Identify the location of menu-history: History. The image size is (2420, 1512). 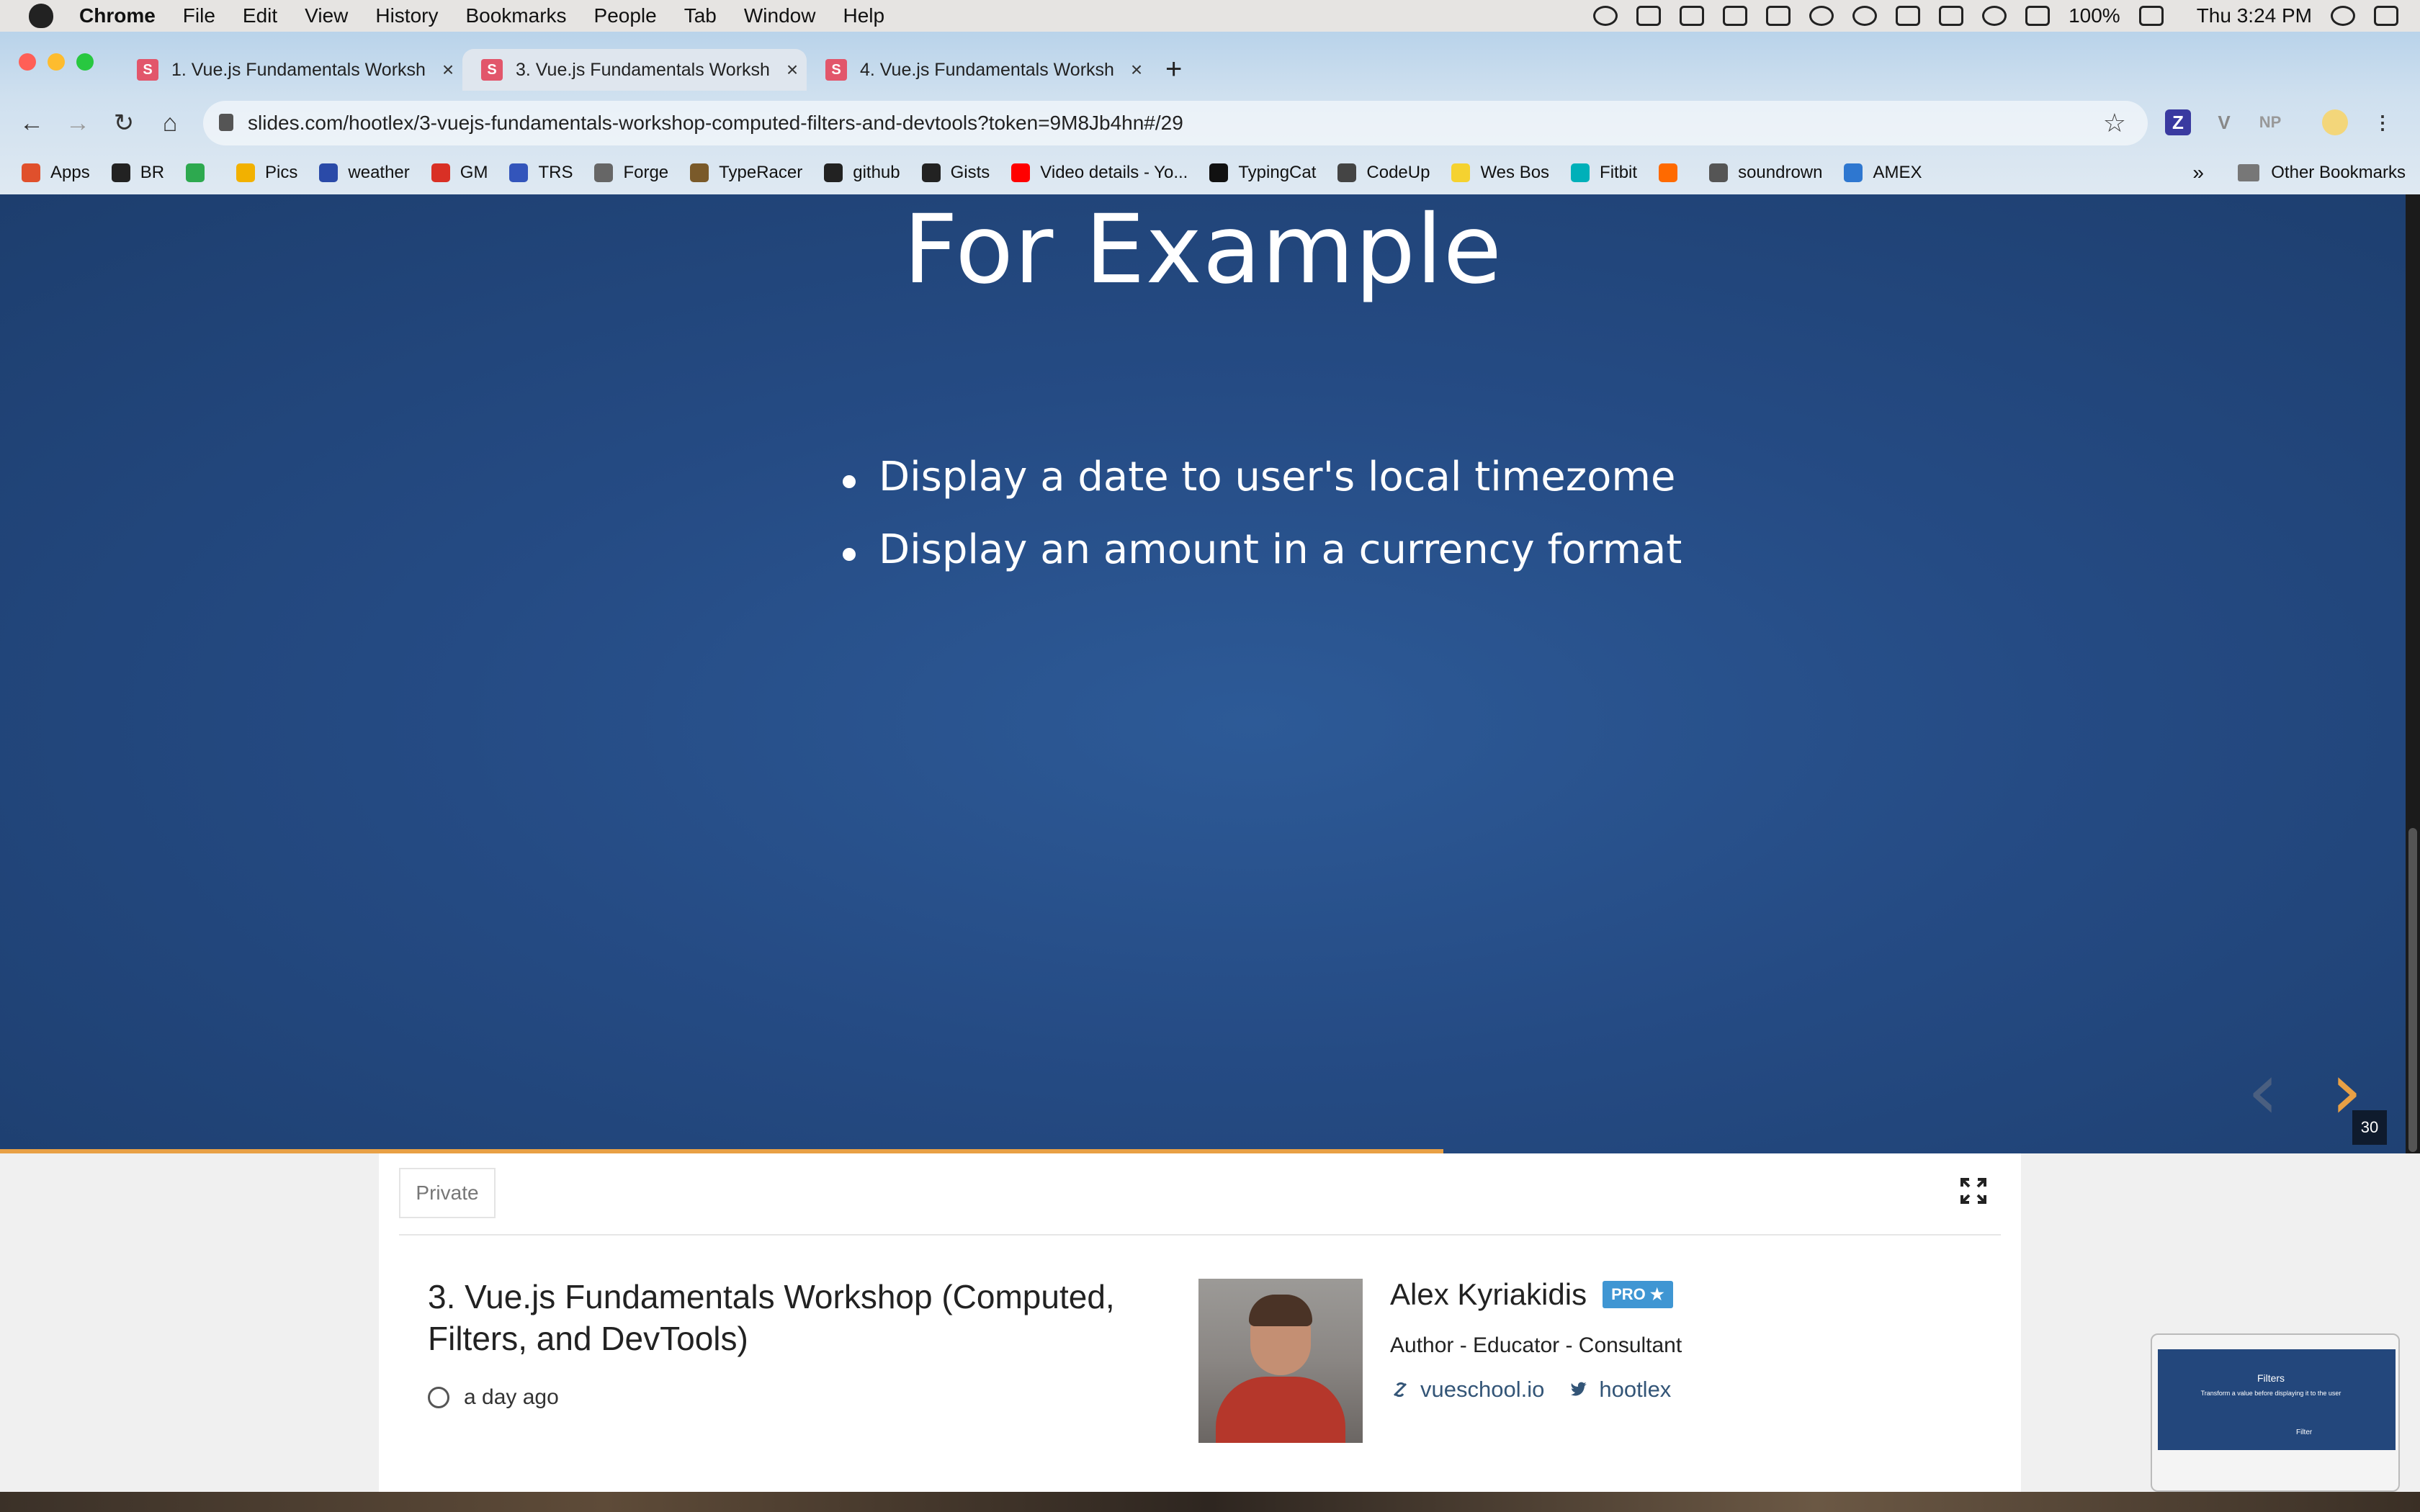
(406, 15).